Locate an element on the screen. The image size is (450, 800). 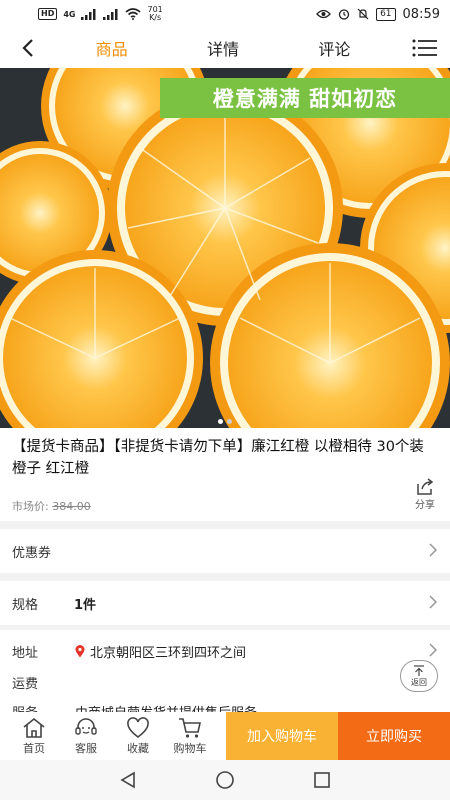
back-to-top-button: 返回 is located at coordinates (419, 676).